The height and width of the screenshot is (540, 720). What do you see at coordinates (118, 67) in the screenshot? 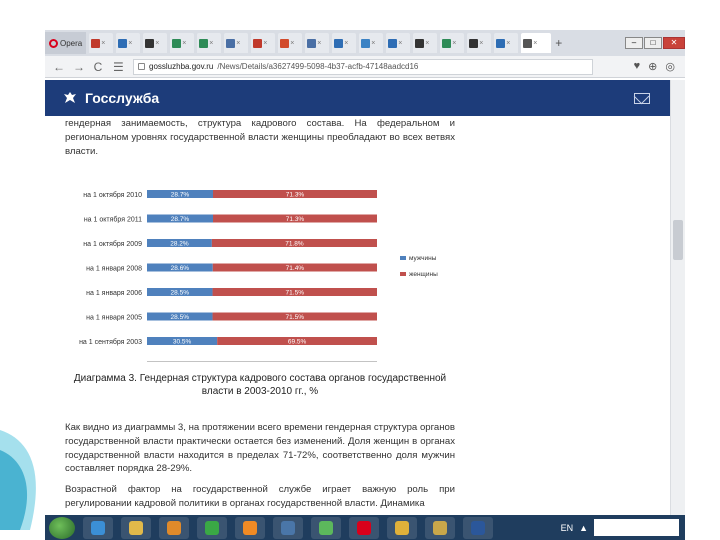
I see `speed-dial-icon: ☰` at bounding box center [118, 67].